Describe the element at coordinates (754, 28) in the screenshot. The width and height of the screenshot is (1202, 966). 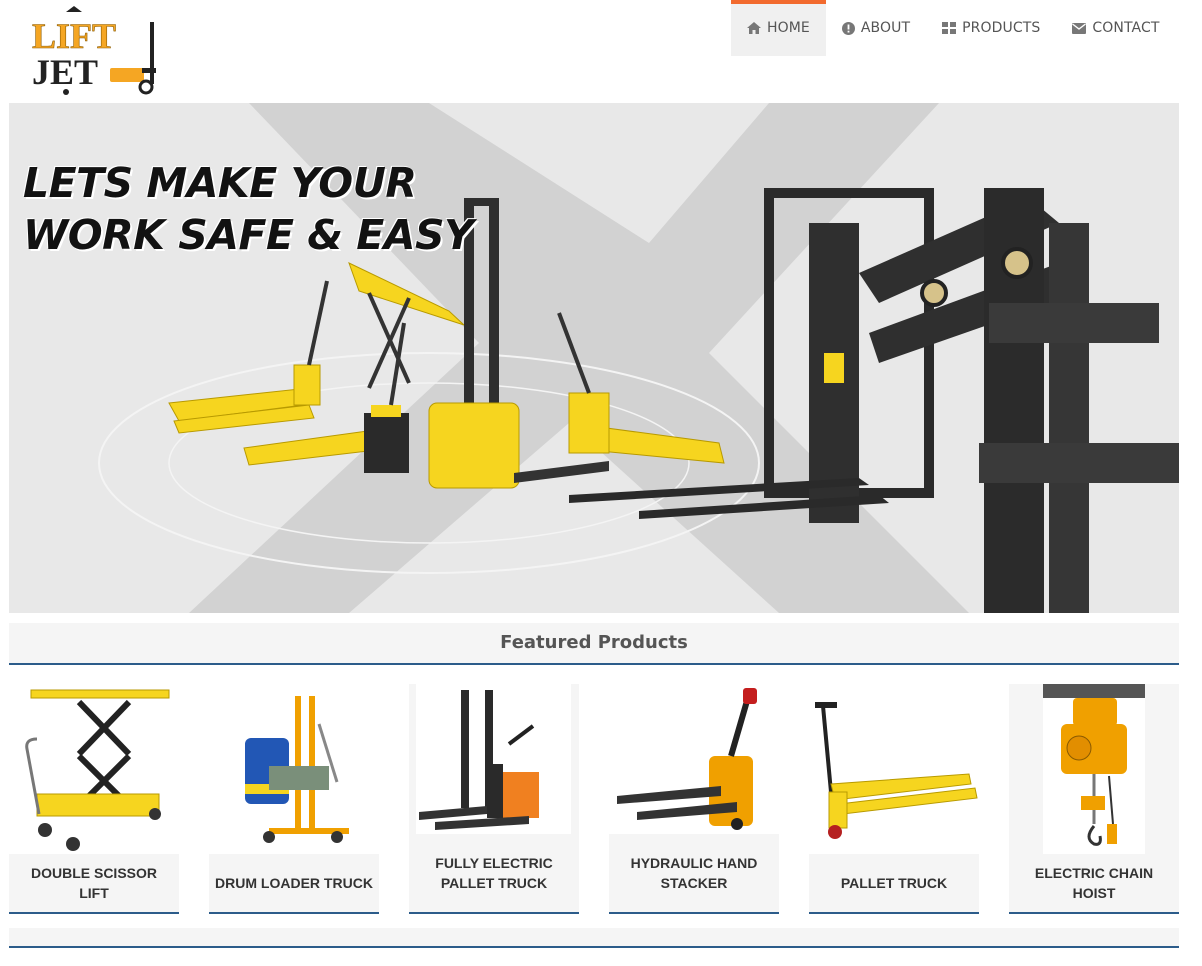
I see `home-icon` at that location.